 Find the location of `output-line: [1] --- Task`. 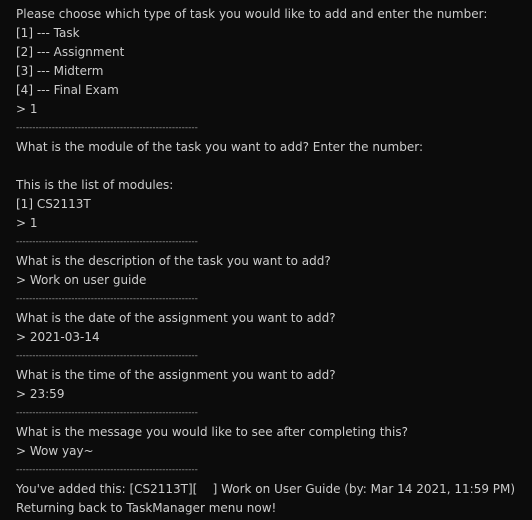

output-line: [1] --- Task is located at coordinates (48, 33).